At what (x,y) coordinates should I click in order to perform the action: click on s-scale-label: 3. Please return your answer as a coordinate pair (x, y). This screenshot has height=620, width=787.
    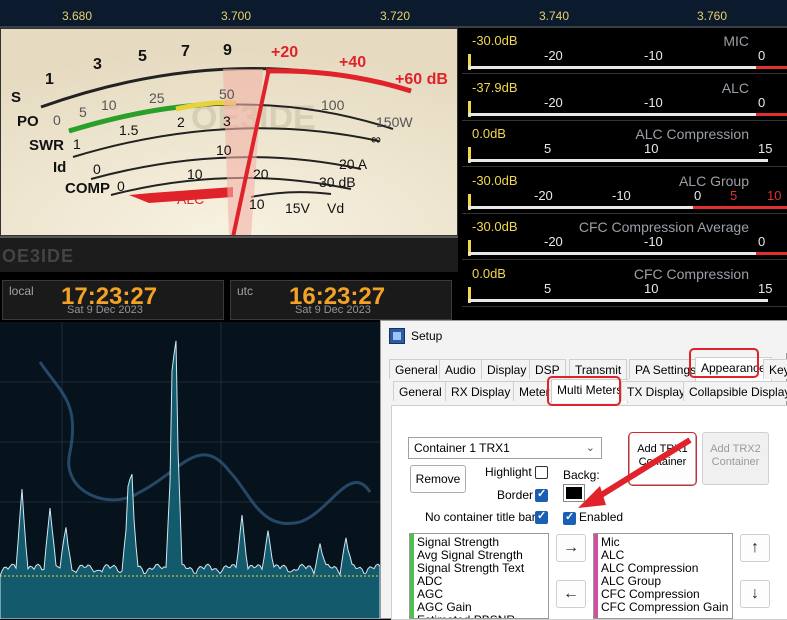
    Looking at the image, I should click on (97, 64).